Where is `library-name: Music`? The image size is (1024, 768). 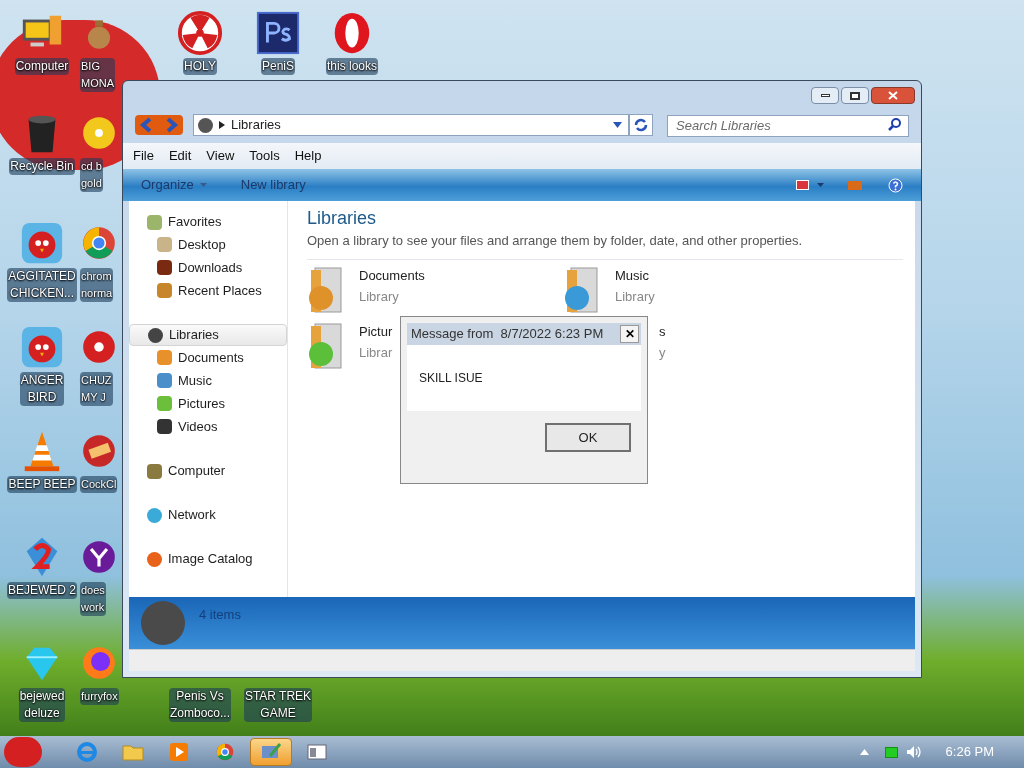 library-name: Music is located at coordinates (632, 275).